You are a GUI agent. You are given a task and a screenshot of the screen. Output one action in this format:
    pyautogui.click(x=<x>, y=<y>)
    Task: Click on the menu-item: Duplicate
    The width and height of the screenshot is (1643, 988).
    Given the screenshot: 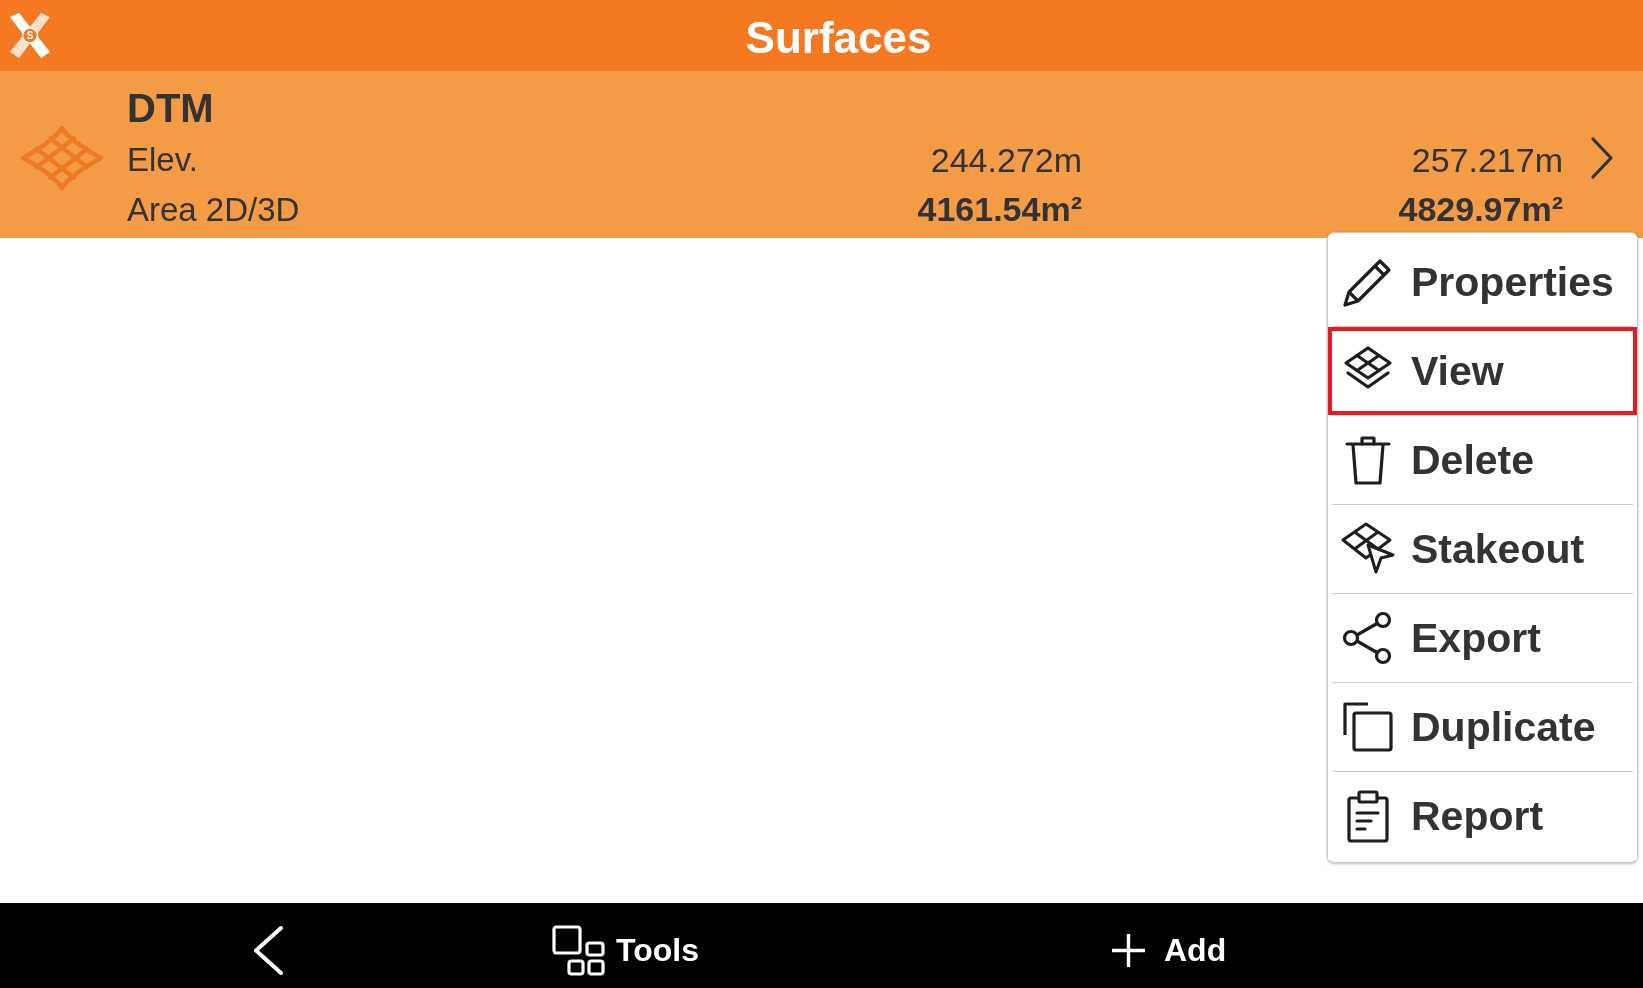 What is the action you would take?
    pyautogui.click(x=1482, y=727)
    